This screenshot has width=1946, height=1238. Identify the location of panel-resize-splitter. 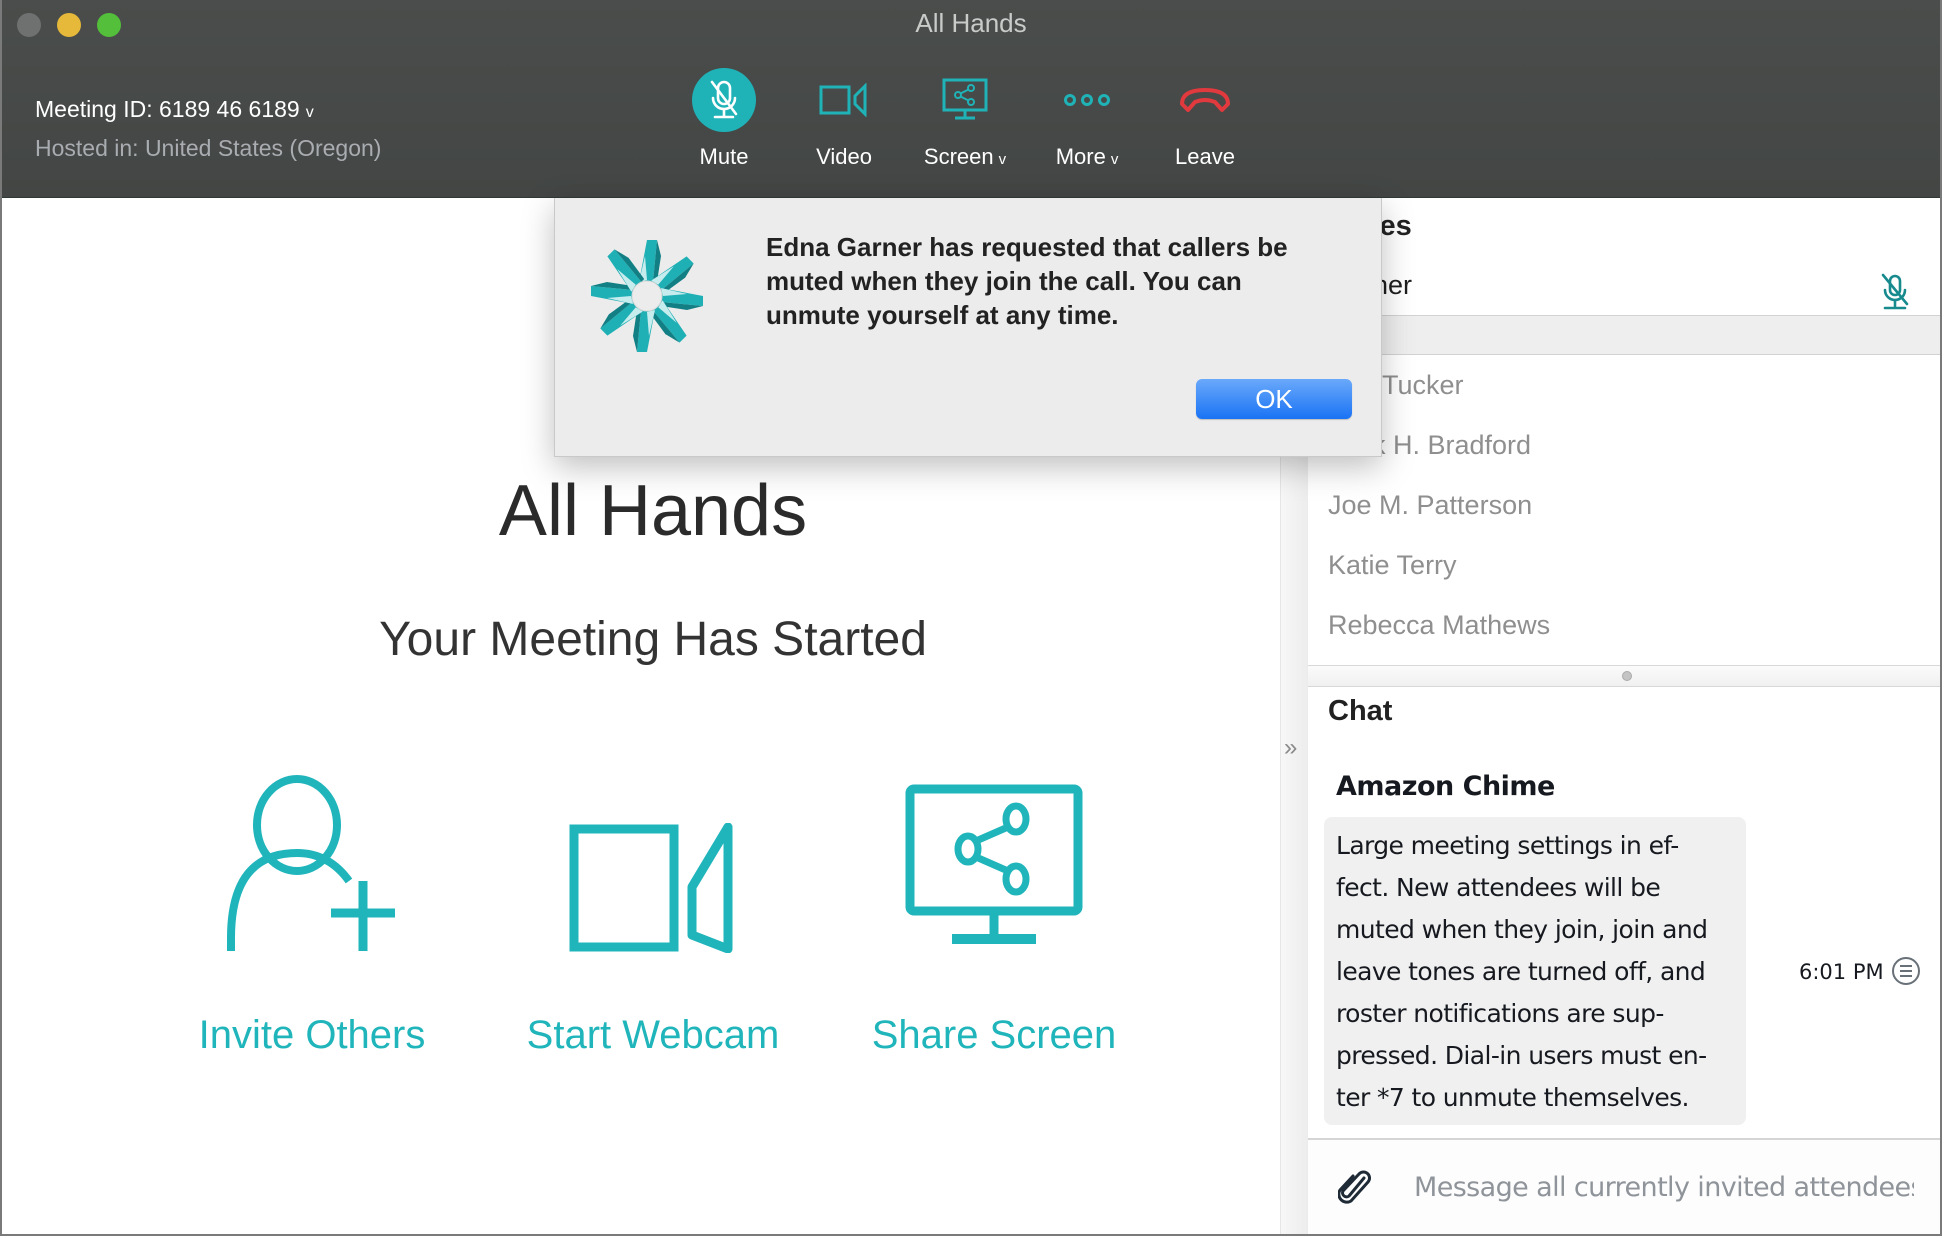
(1624, 676).